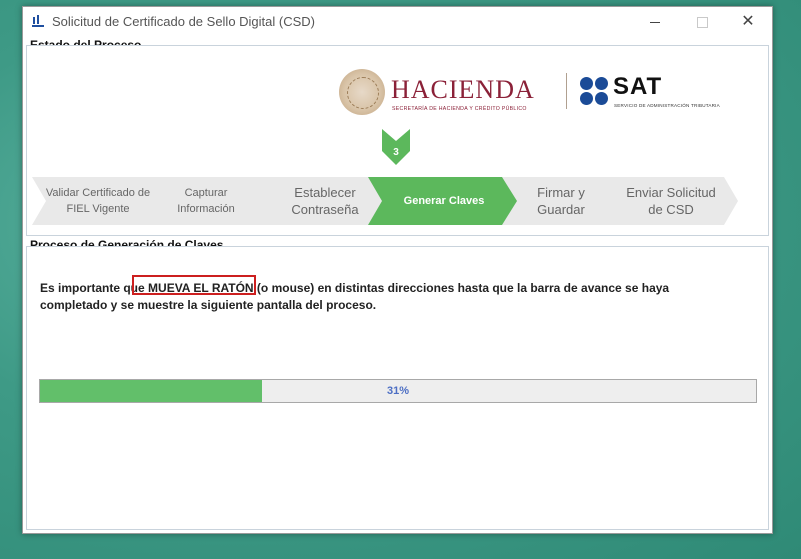 The height and width of the screenshot is (559, 801). I want to click on step-capturar: Capturar Información, so click(206, 201).